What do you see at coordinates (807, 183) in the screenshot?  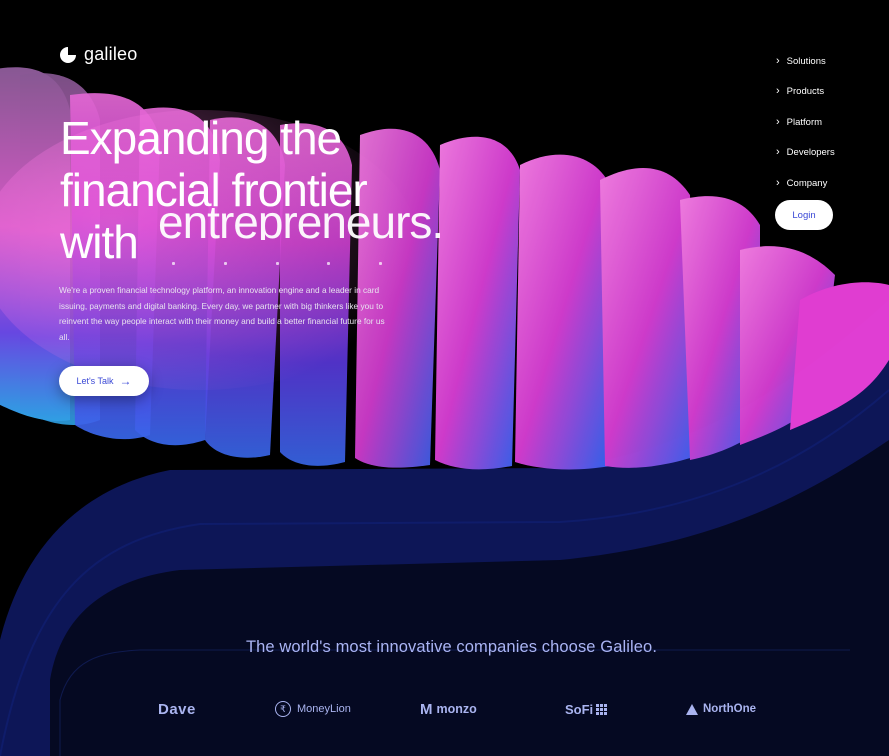 I see `nav-item-label: Company` at bounding box center [807, 183].